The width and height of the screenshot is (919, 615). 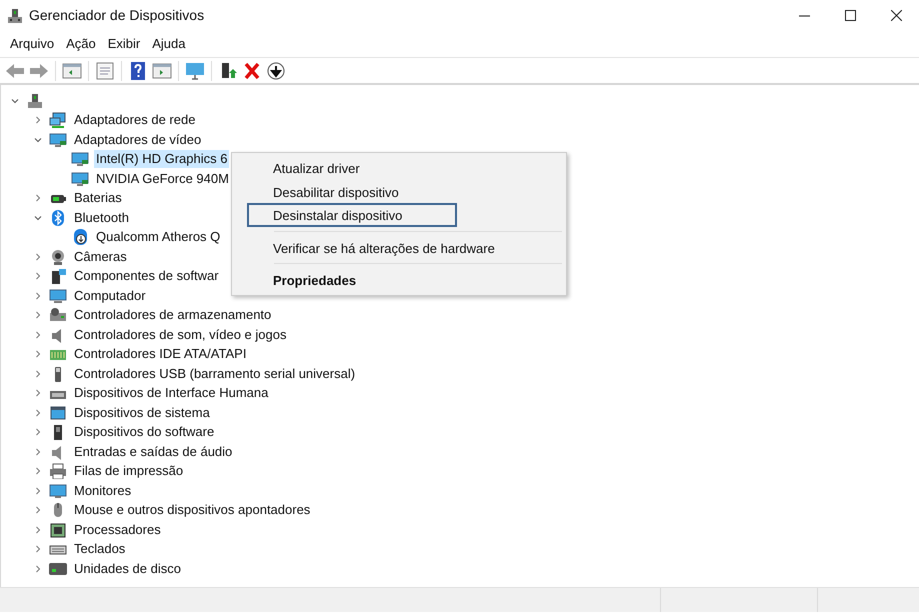 I want to click on menu-item: Ação, so click(x=81, y=44).